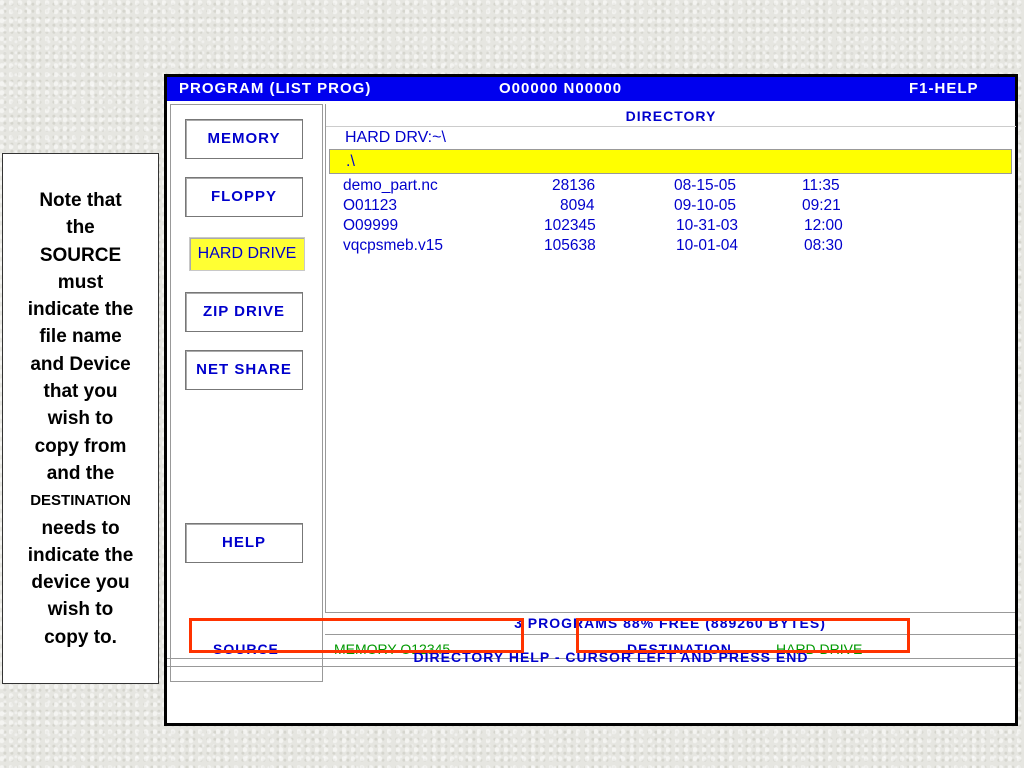 This screenshot has height=768, width=1024. Describe the element at coordinates (80, 501) in the screenshot. I see `note-line: DESTINATION` at that location.